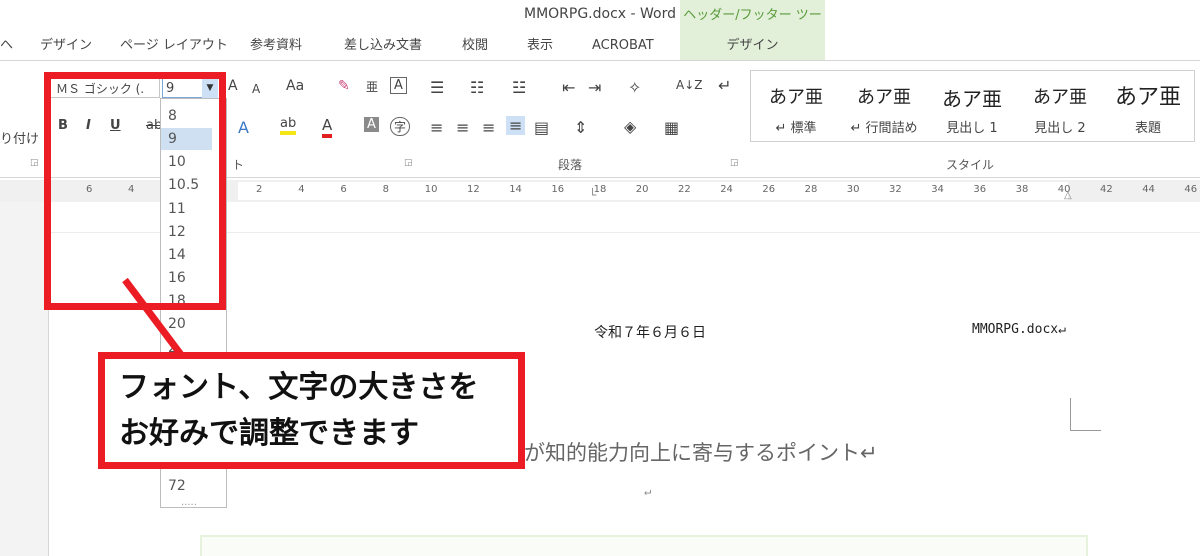  What do you see at coordinates (269, 433) in the screenshot?
I see `callout-text-line-2: お好みで調整できます` at bounding box center [269, 433].